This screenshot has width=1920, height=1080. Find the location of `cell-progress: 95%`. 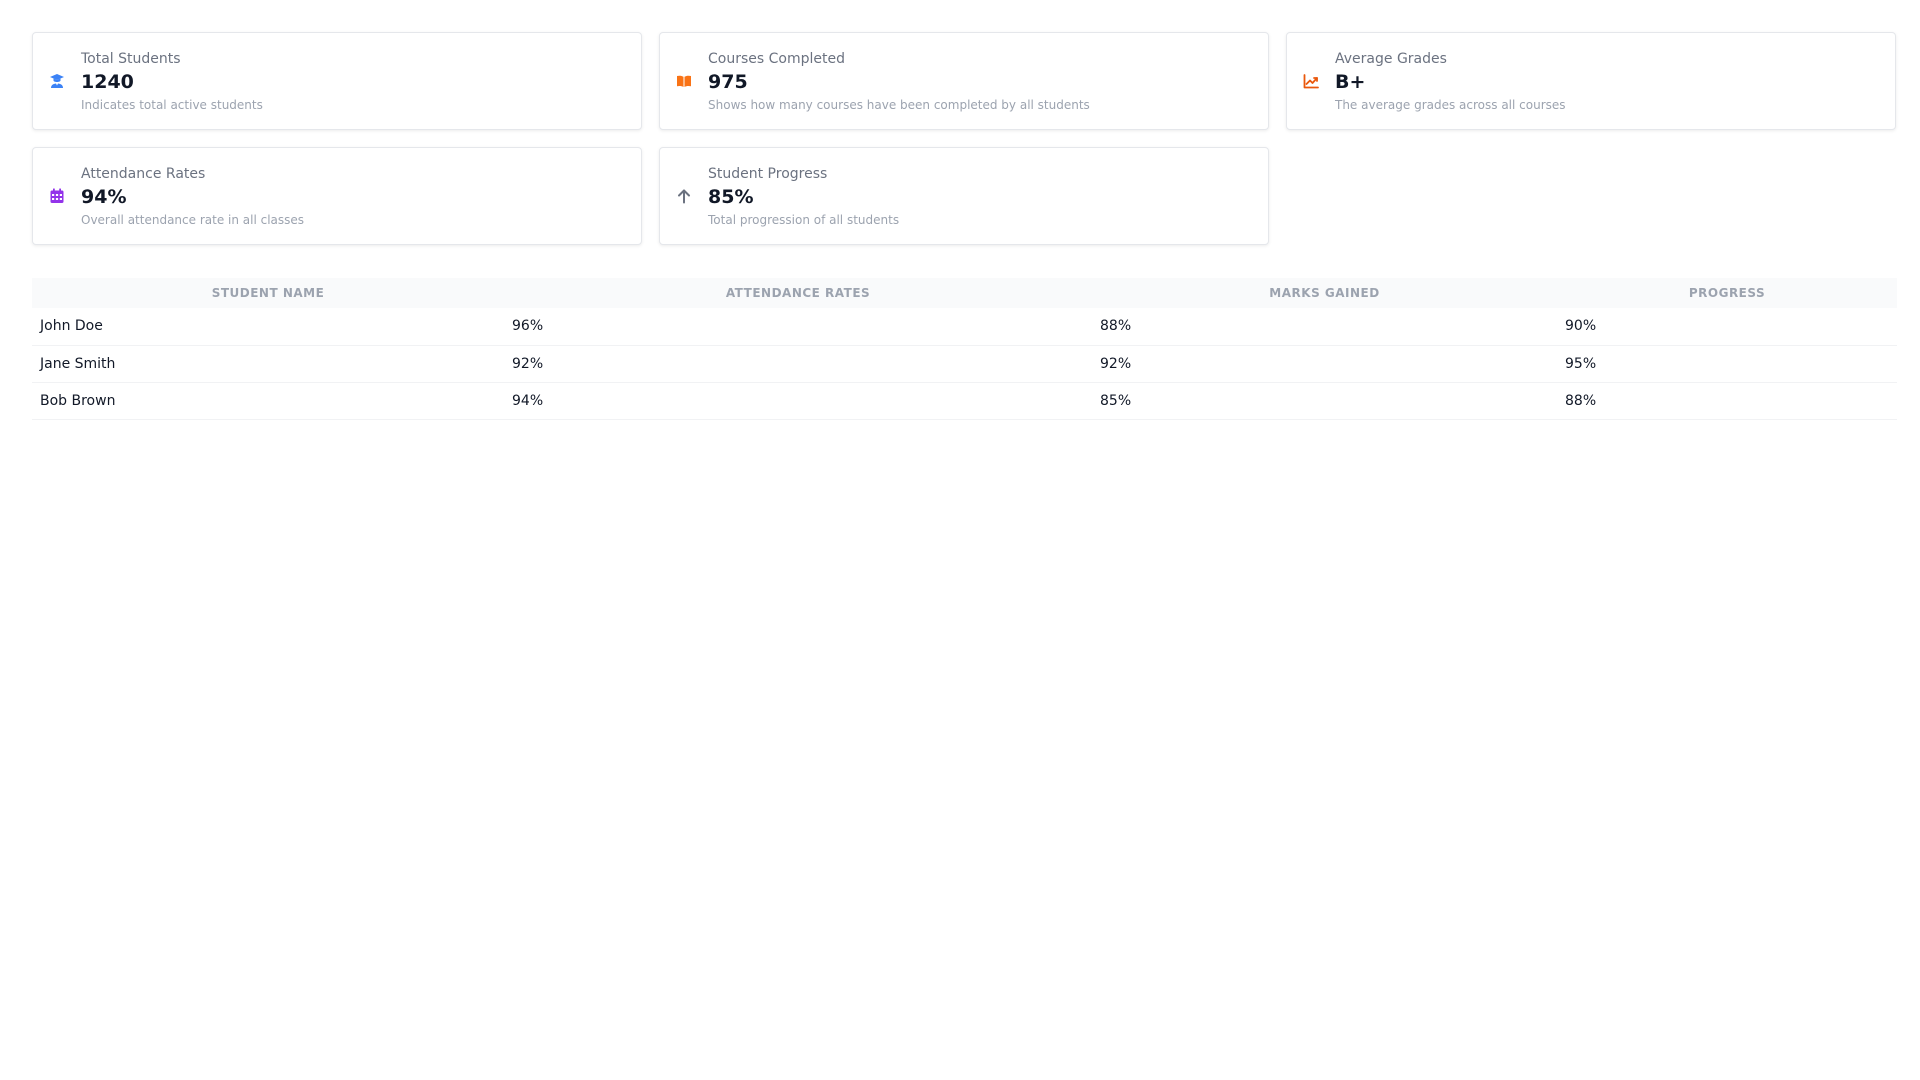

cell-progress: 95% is located at coordinates (1727, 364).